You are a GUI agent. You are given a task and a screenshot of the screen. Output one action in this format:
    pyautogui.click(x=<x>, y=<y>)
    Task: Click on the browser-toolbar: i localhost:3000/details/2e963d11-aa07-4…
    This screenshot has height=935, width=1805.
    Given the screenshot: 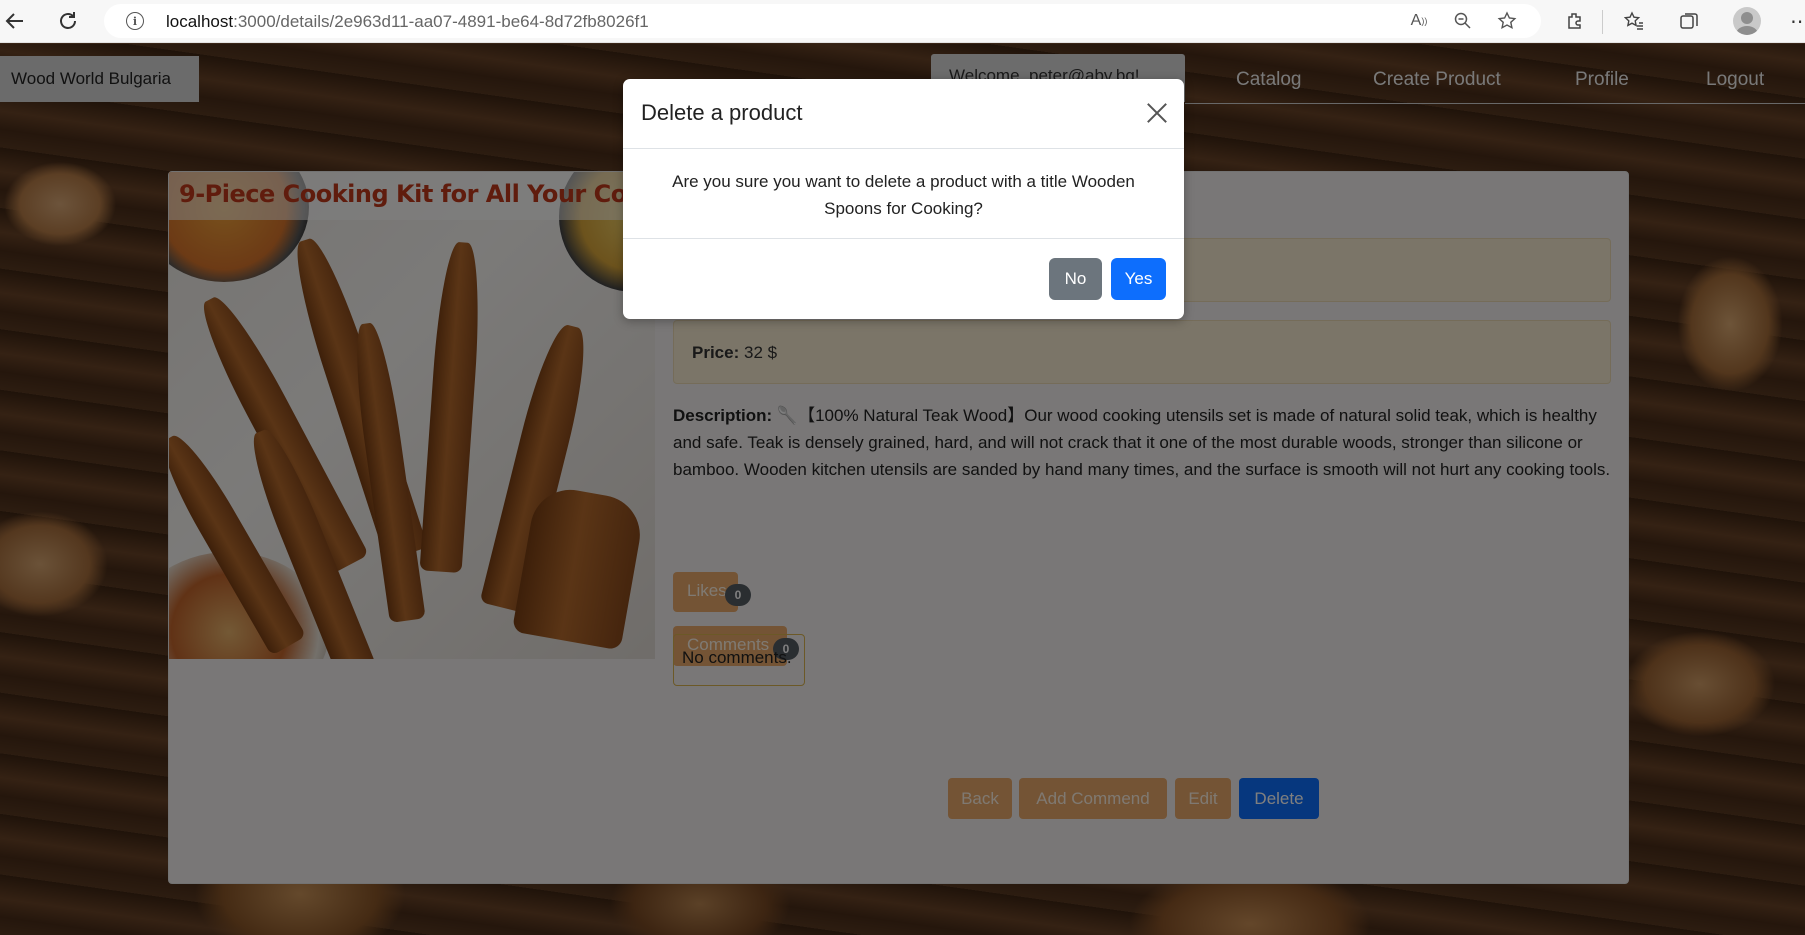 What is the action you would take?
    pyautogui.click(x=902, y=21)
    